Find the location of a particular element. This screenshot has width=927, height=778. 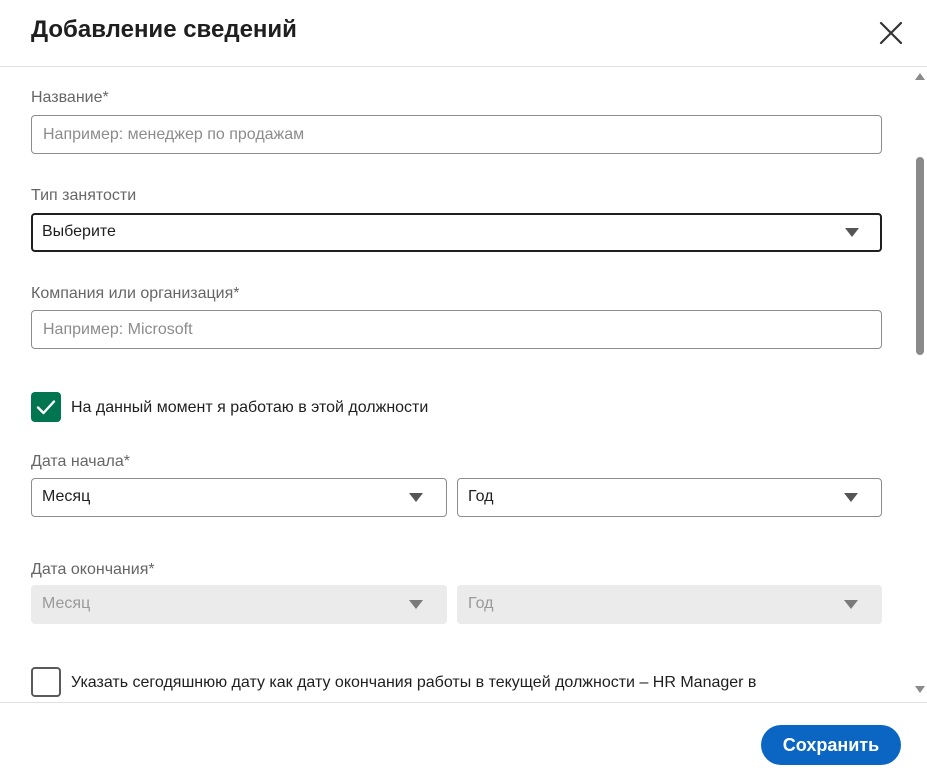

scroll-up-arrow-icon is located at coordinates (920, 76).